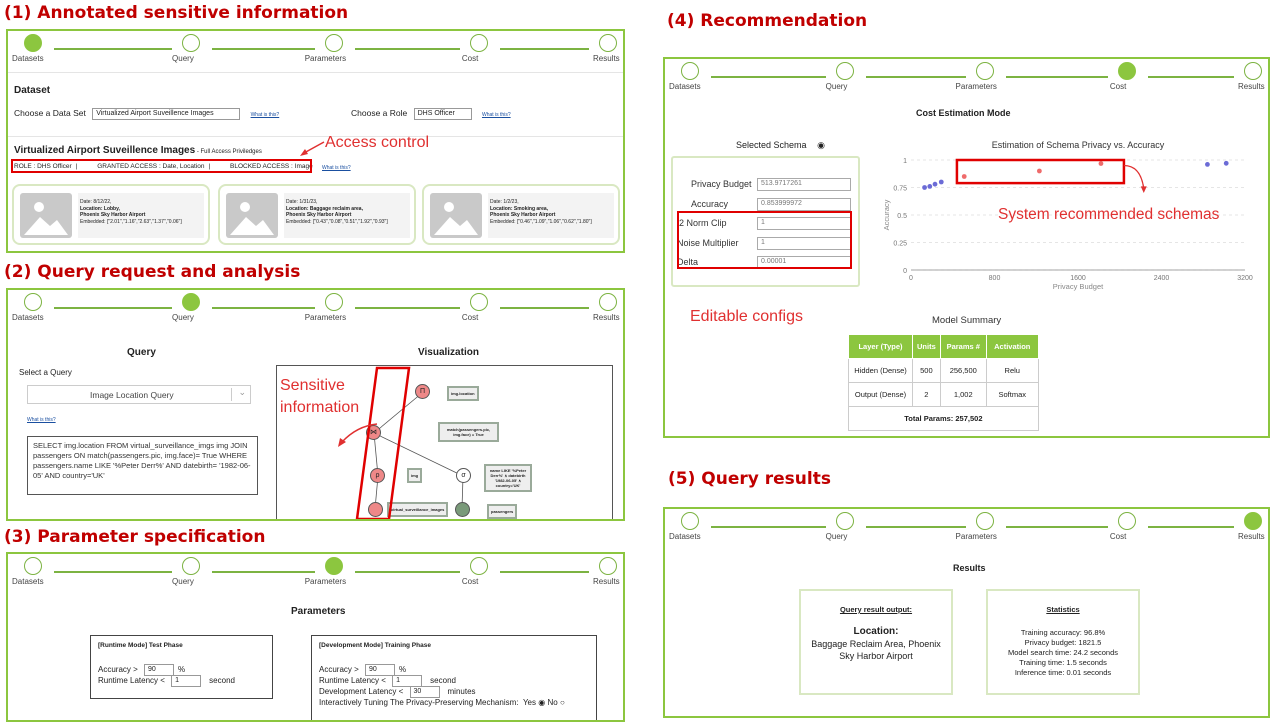 The image size is (1275, 727). Describe the element at coordinates (377, 142) in the screenshot. I see `access-control-annotation: Access control` at that location.